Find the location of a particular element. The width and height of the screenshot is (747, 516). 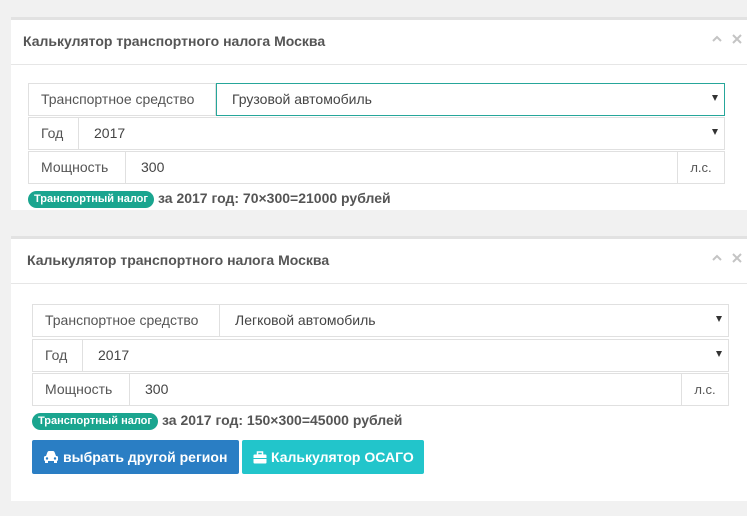

osago-calculator-button: Калькулятор ОСАГО is located at coordinates (333, 457).